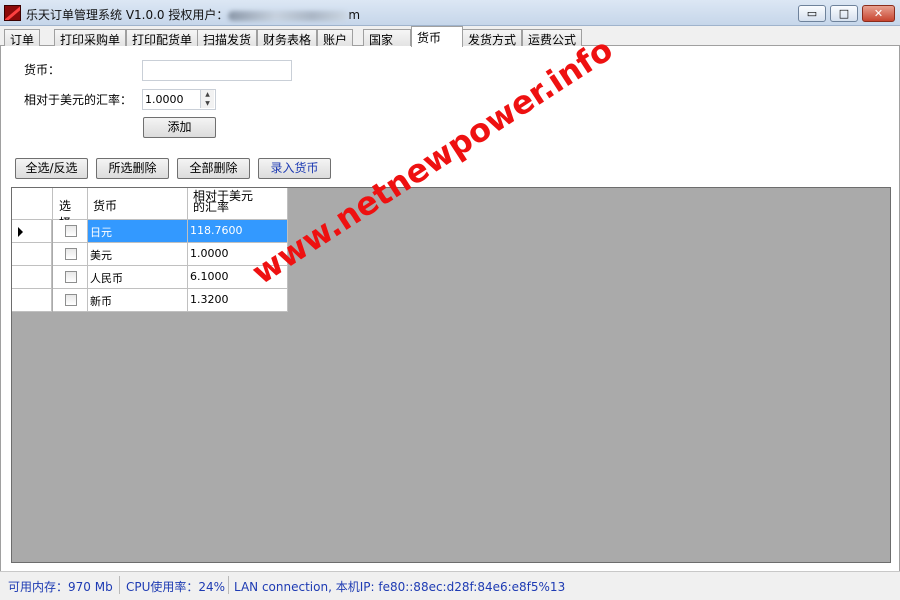 This screenshot has width=900, height=600. Describe the element at coordinates (162, 38) in the screenshot. I see `tab-print-picking: 打印配货单` at that location.